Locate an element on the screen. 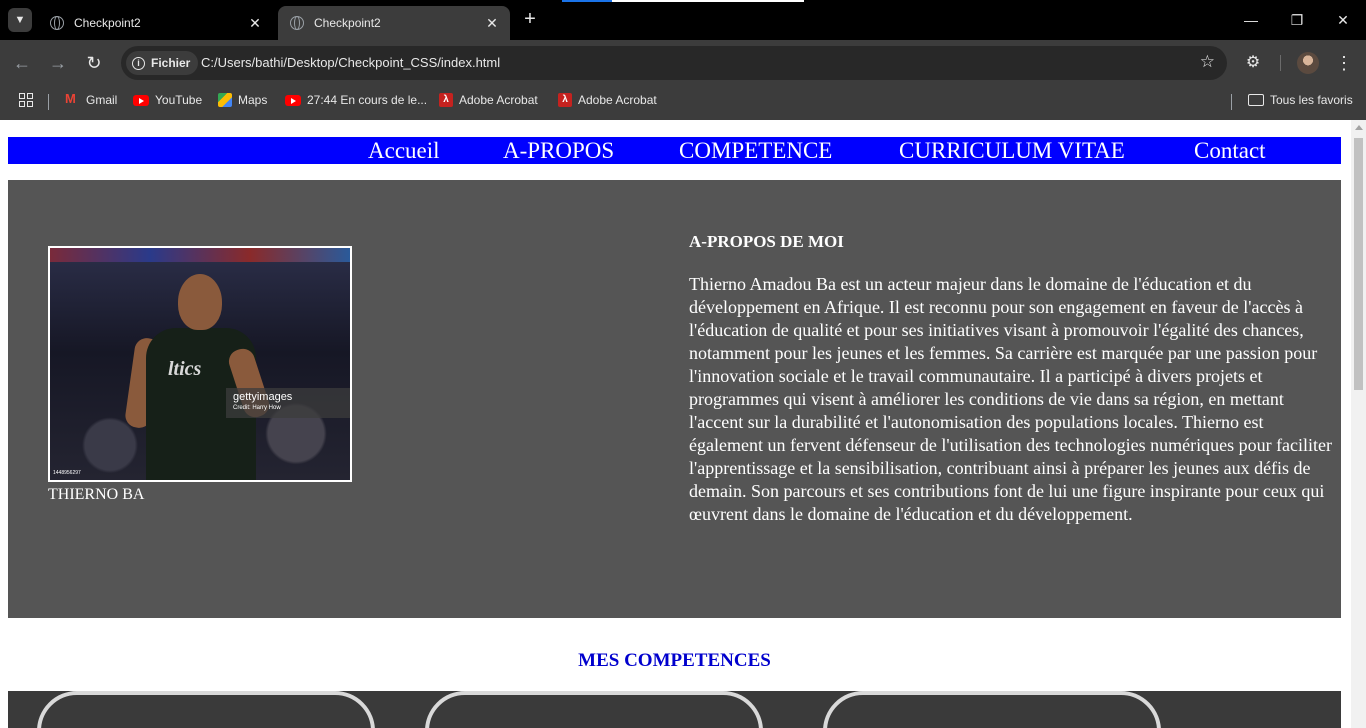 Image resolution: width=1366 pixels, height=728 pixels. apps-grid-icon is located at coordinates (26, 100).